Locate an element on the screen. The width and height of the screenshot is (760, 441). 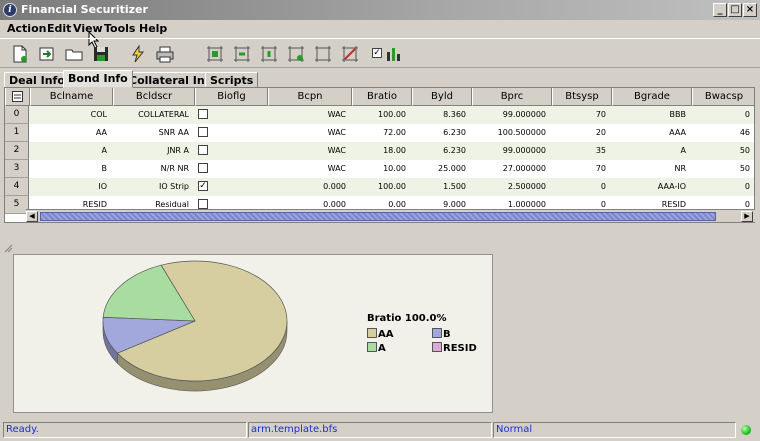
table-cell-bprc: 100.500000 is located at coordinates (512, 133).